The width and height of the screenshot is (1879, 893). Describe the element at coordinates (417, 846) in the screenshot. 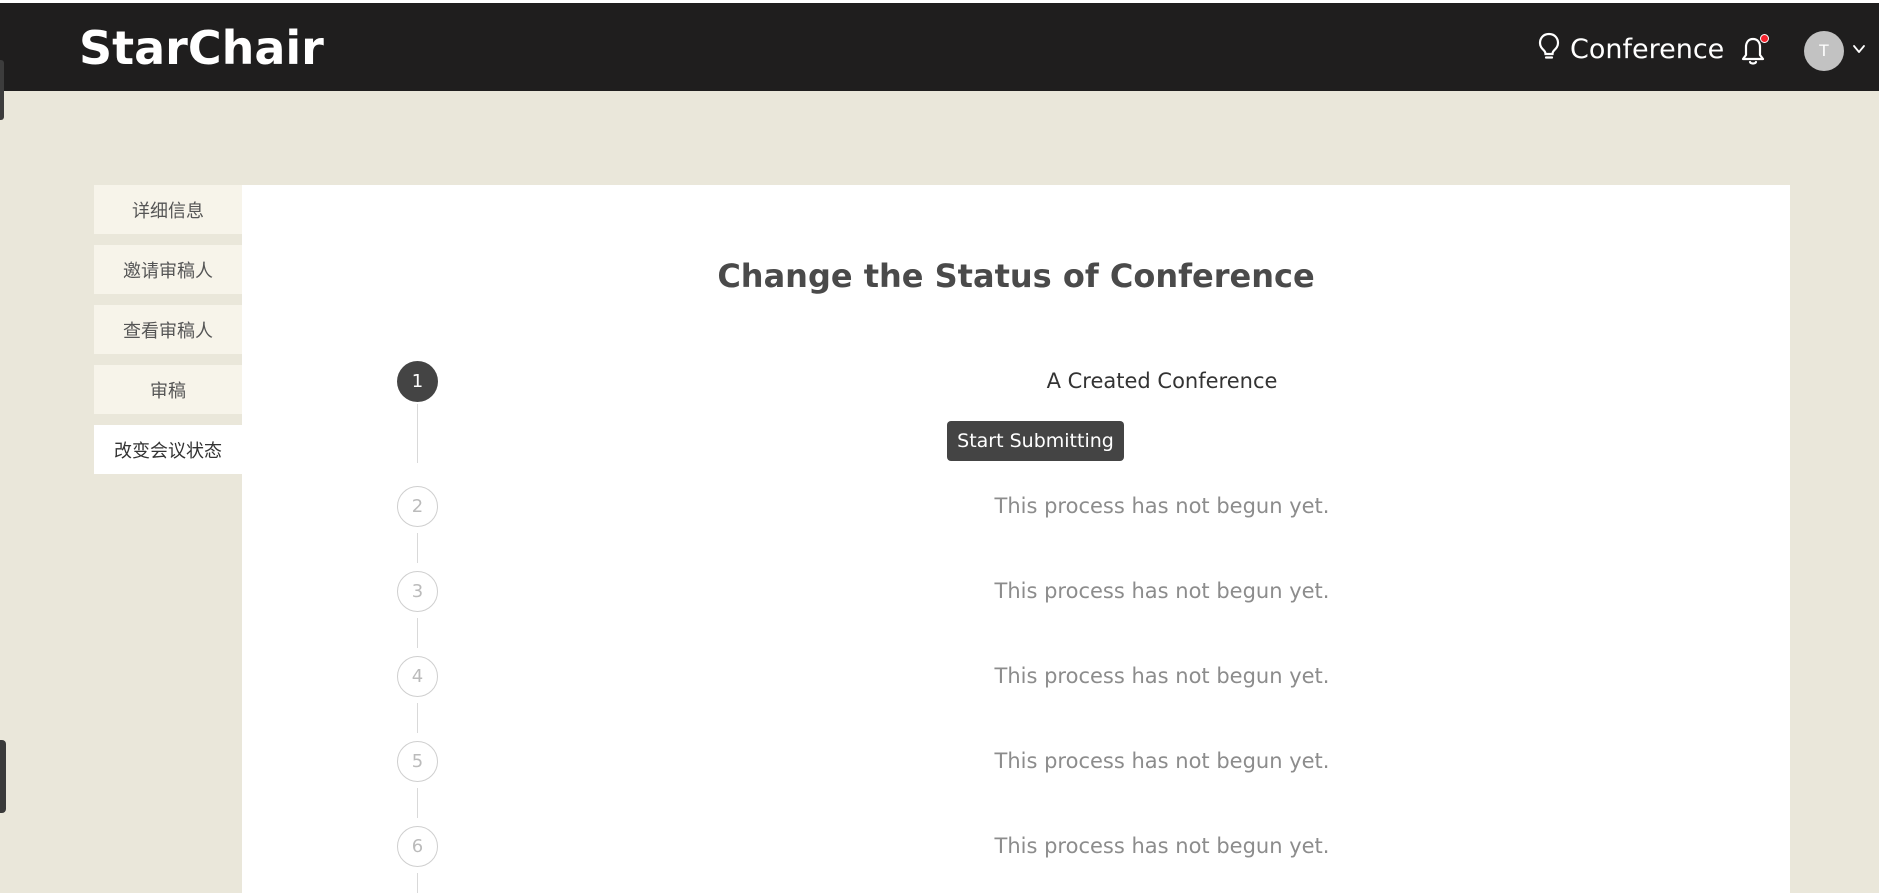

I see `step-indicator: 6` at that location.